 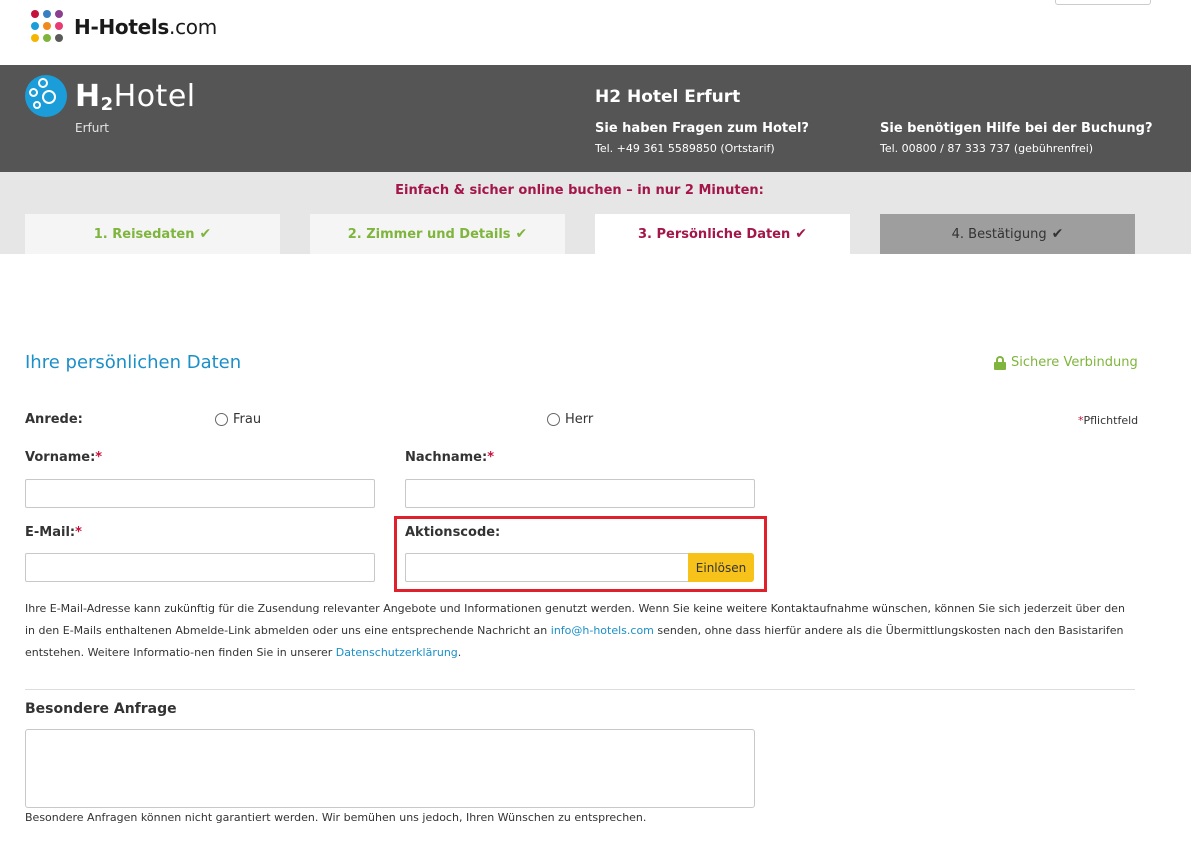 I want to click on booking-phone: Tel. 00800 / 87 333 737 (gebührenfrei), so click(x=1016, y=148).